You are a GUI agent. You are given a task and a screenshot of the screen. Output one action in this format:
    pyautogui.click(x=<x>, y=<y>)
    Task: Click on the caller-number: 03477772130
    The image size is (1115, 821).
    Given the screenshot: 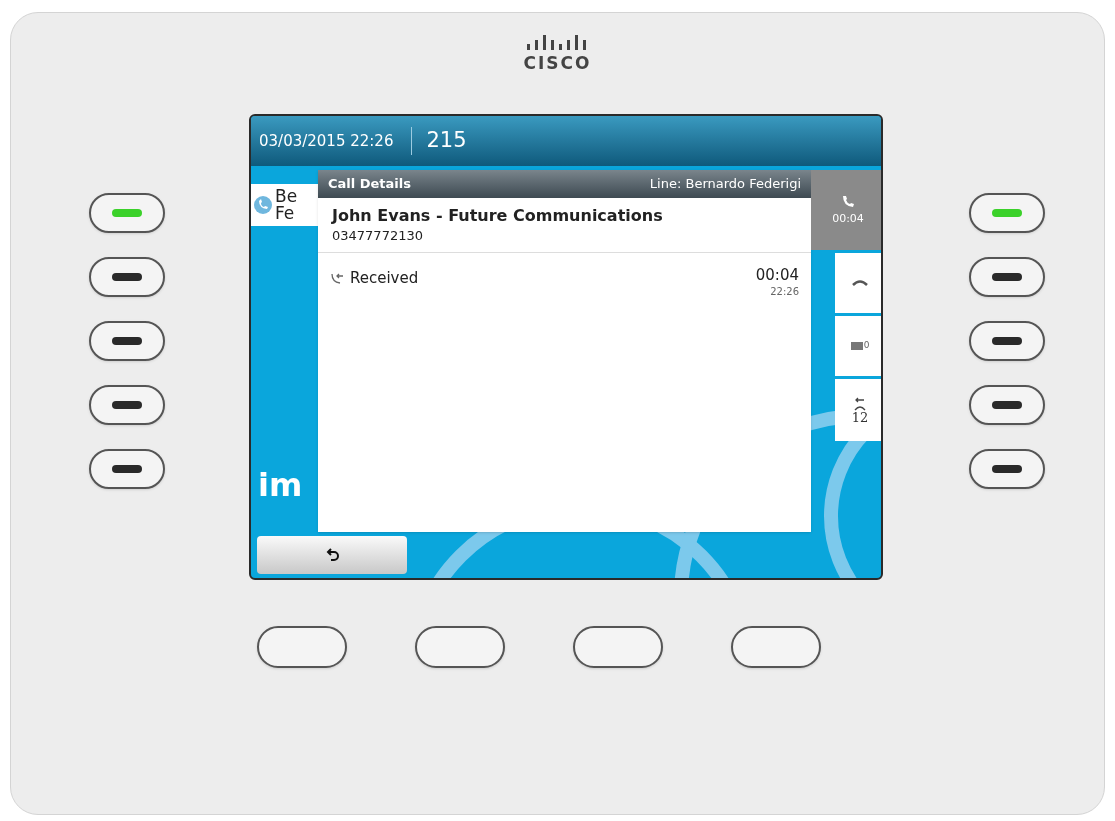 What is the action you would take?
    pyautogui.click(x=378, y=236)
    